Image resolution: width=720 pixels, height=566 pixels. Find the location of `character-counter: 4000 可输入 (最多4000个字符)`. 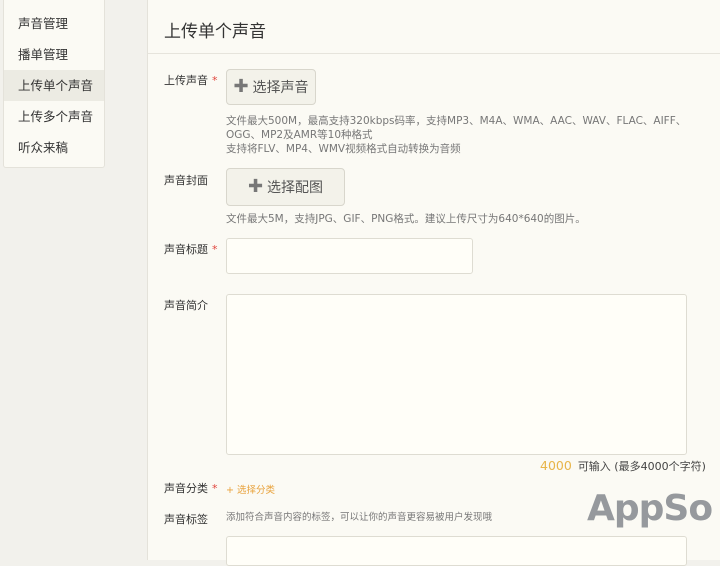

character-counter: 4000 可输入 (最多4000个字符) is located at coordinates (623, 465).